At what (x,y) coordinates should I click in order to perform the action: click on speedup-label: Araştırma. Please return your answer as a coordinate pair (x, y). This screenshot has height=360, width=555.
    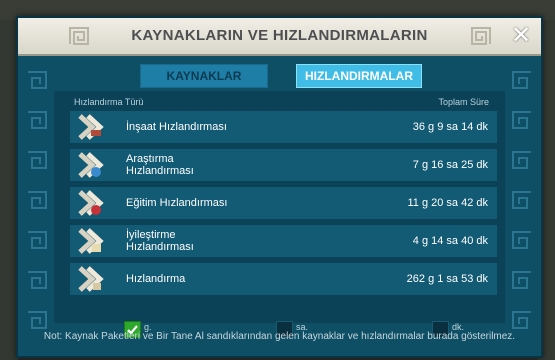
    Looking at the image, I should click on (150, 159).